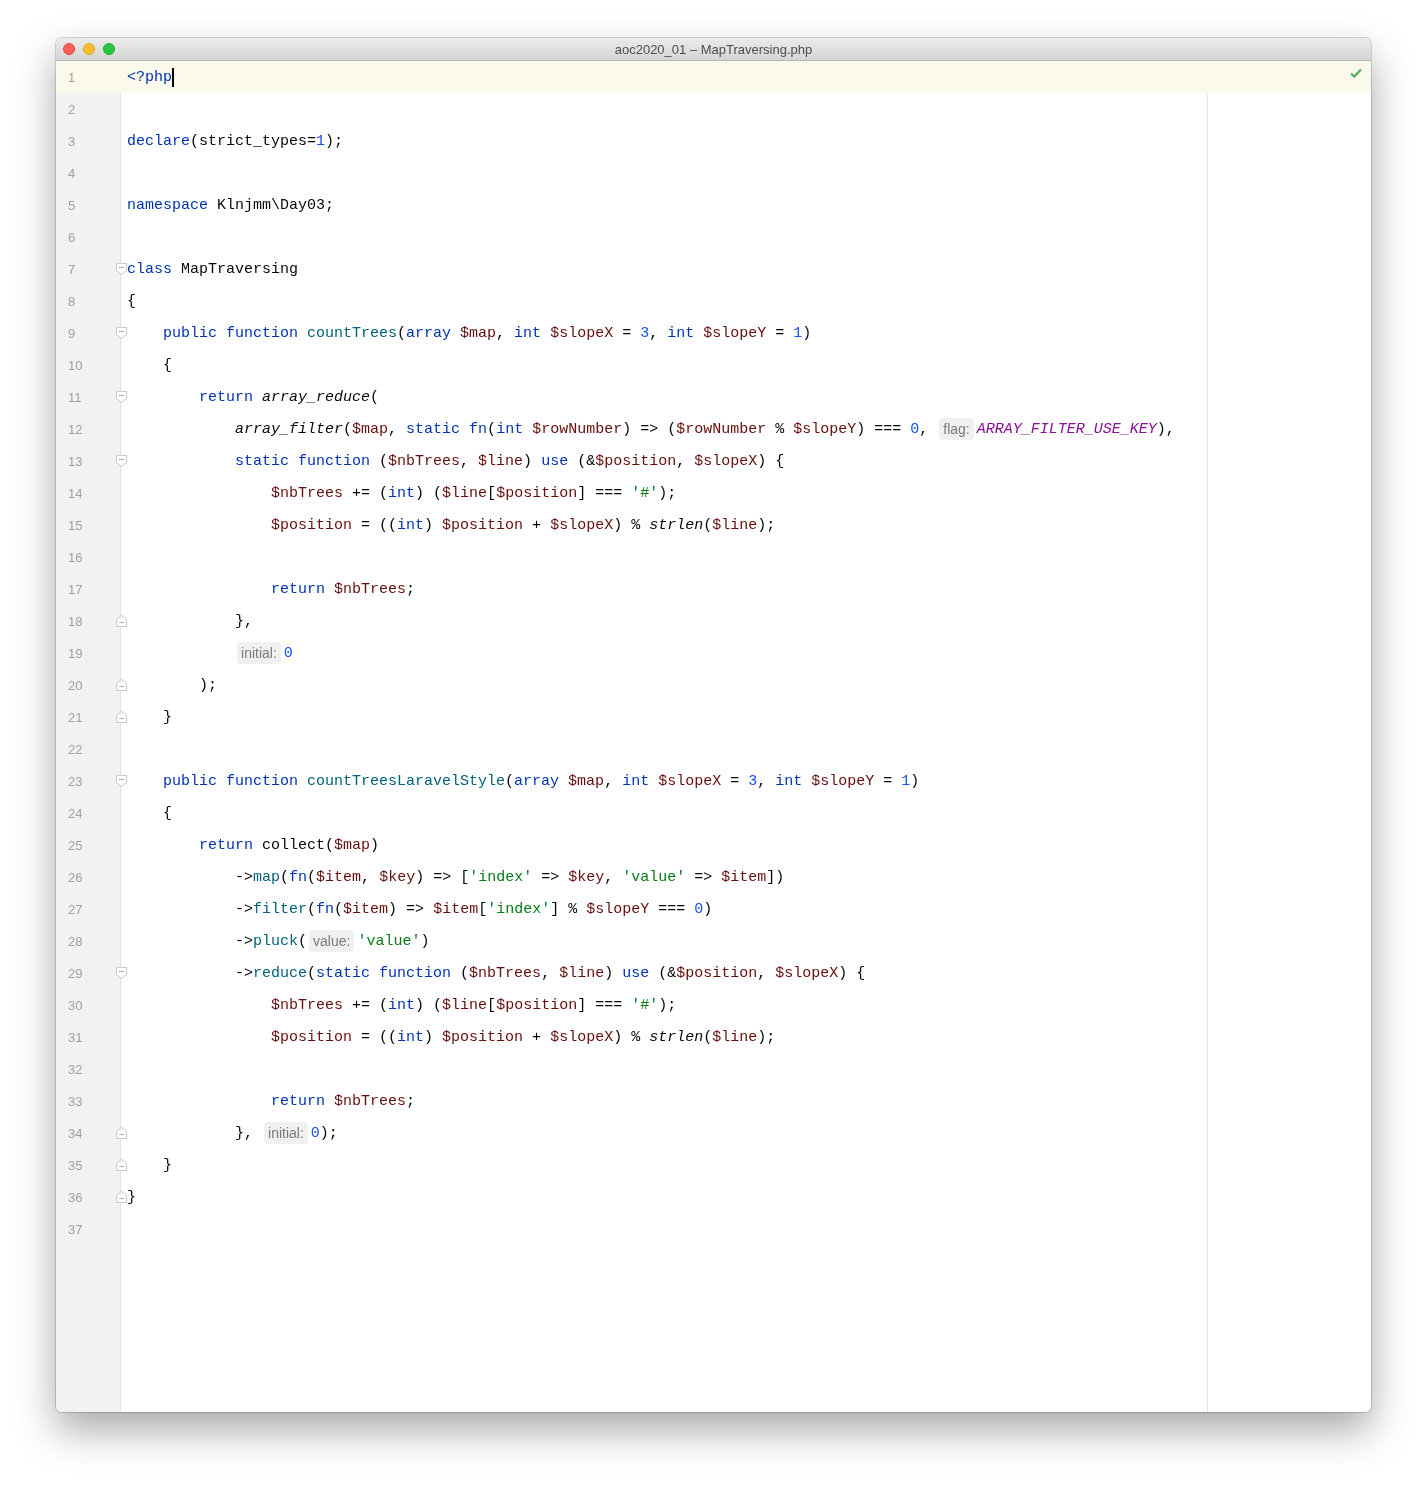 Image resolution: width=1427 pixels, height=1486 pixels. Describe the element at coordinates (75, 749) in the screenshot. I see `line-number: 22` at that location.